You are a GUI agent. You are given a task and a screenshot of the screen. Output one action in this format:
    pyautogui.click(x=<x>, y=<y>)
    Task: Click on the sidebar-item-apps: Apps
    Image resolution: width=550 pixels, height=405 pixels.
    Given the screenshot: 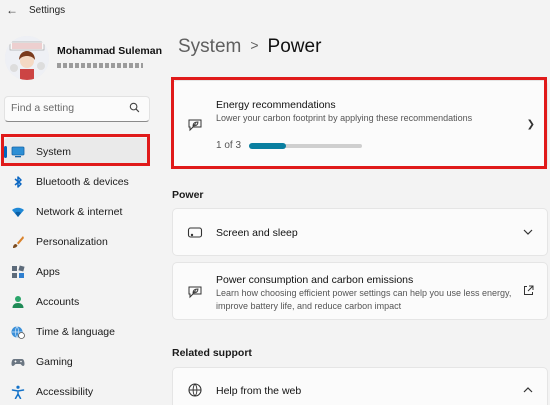 What is the action you would take?
    pyautogui.click(x=77, y=272)
    